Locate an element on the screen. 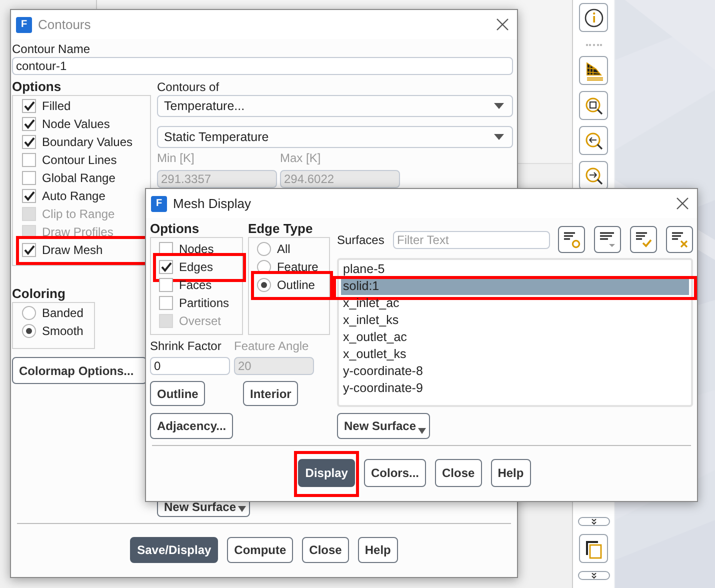 The width and height of the screenshot is (715, 588). field-label: Shrink Factor is located at coordinates (186, 346).